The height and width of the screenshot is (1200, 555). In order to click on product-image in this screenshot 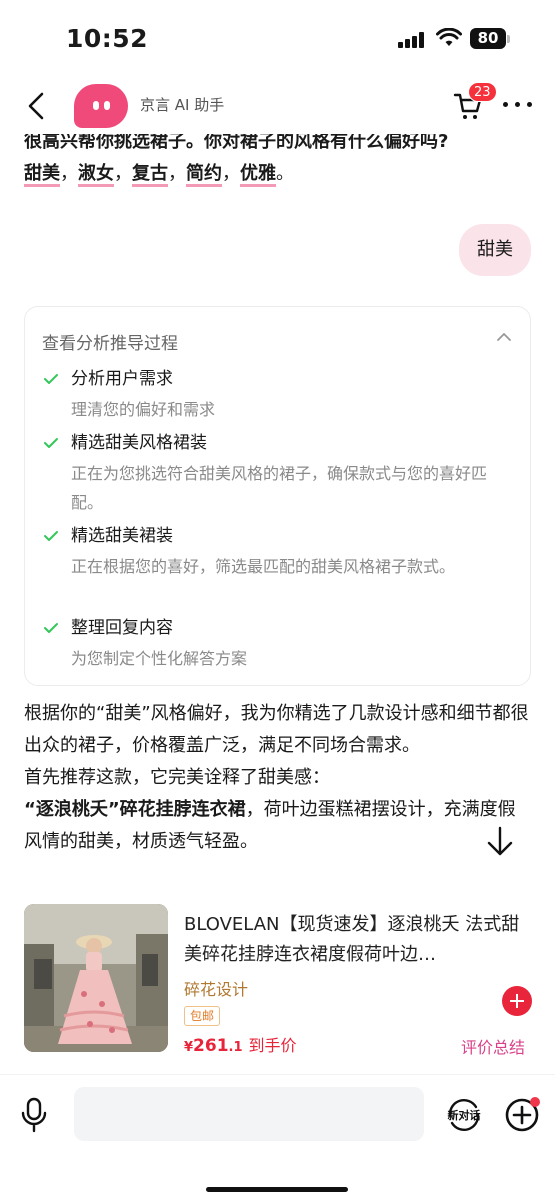, I will do `click(96, 978)`.